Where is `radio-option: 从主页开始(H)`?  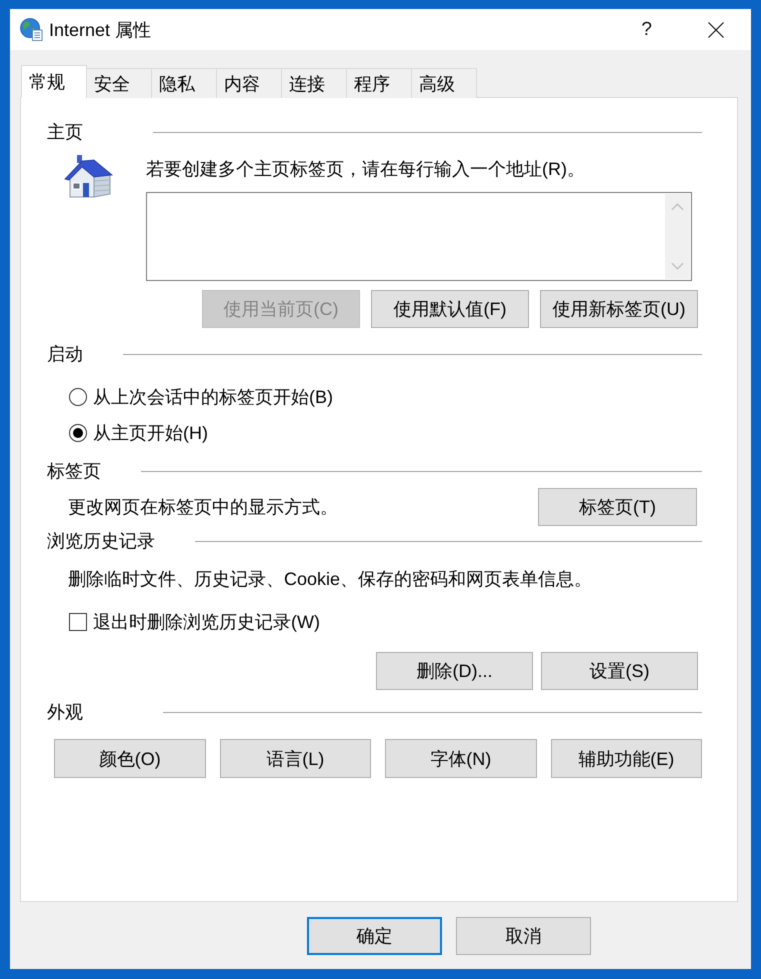 radio-option: 从主页开始(H) is located at coordinates (138, 433).